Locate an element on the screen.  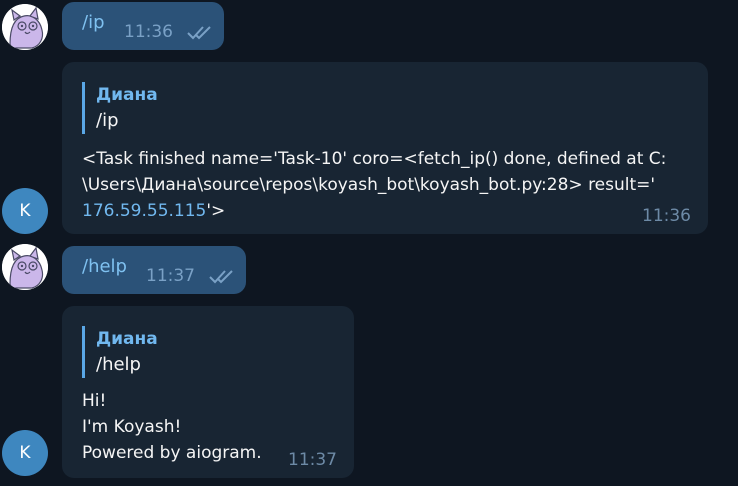
message-text: Hi! I'm Koyash! Powered by aiogram. is located at coordinates (172, 427).